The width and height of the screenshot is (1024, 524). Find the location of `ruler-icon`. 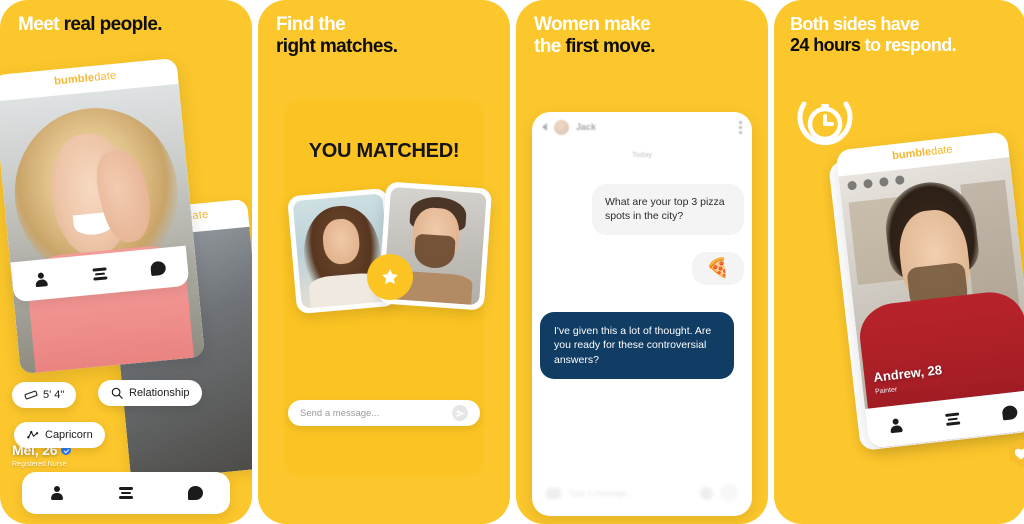

ruler-icon is located at coordinates (31, 395).